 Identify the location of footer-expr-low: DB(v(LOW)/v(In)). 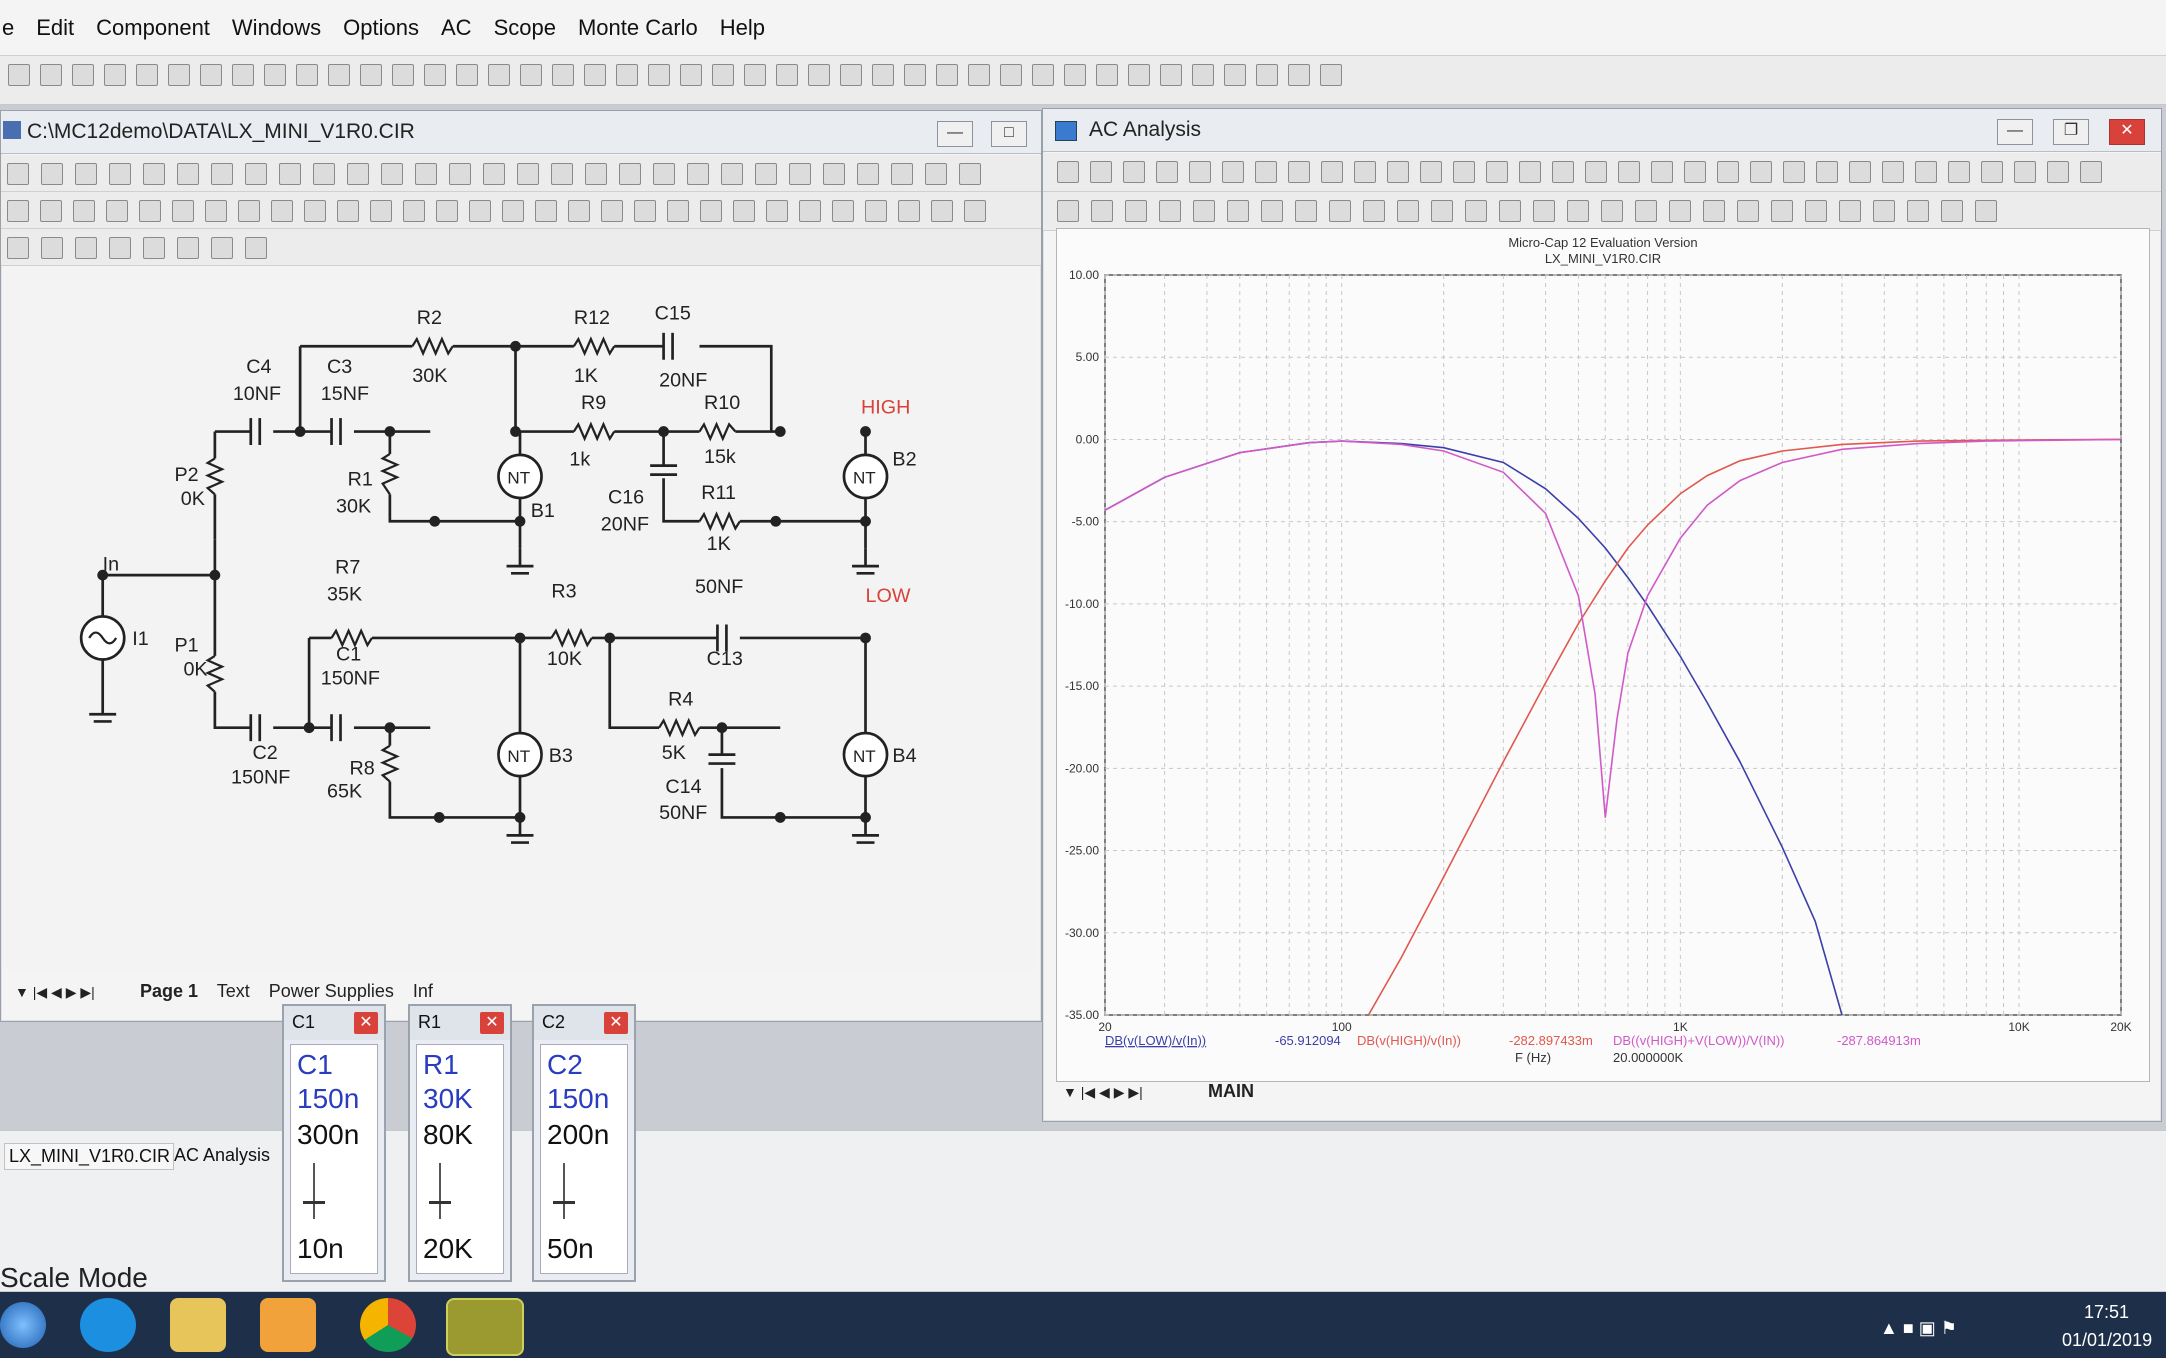
(1155, 1040).